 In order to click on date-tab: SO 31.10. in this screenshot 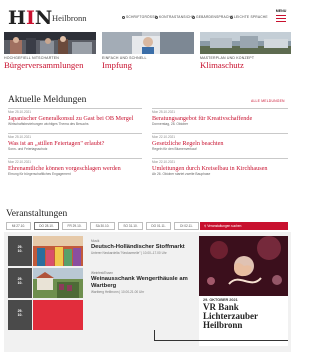, I will do `click(130, 226)`.